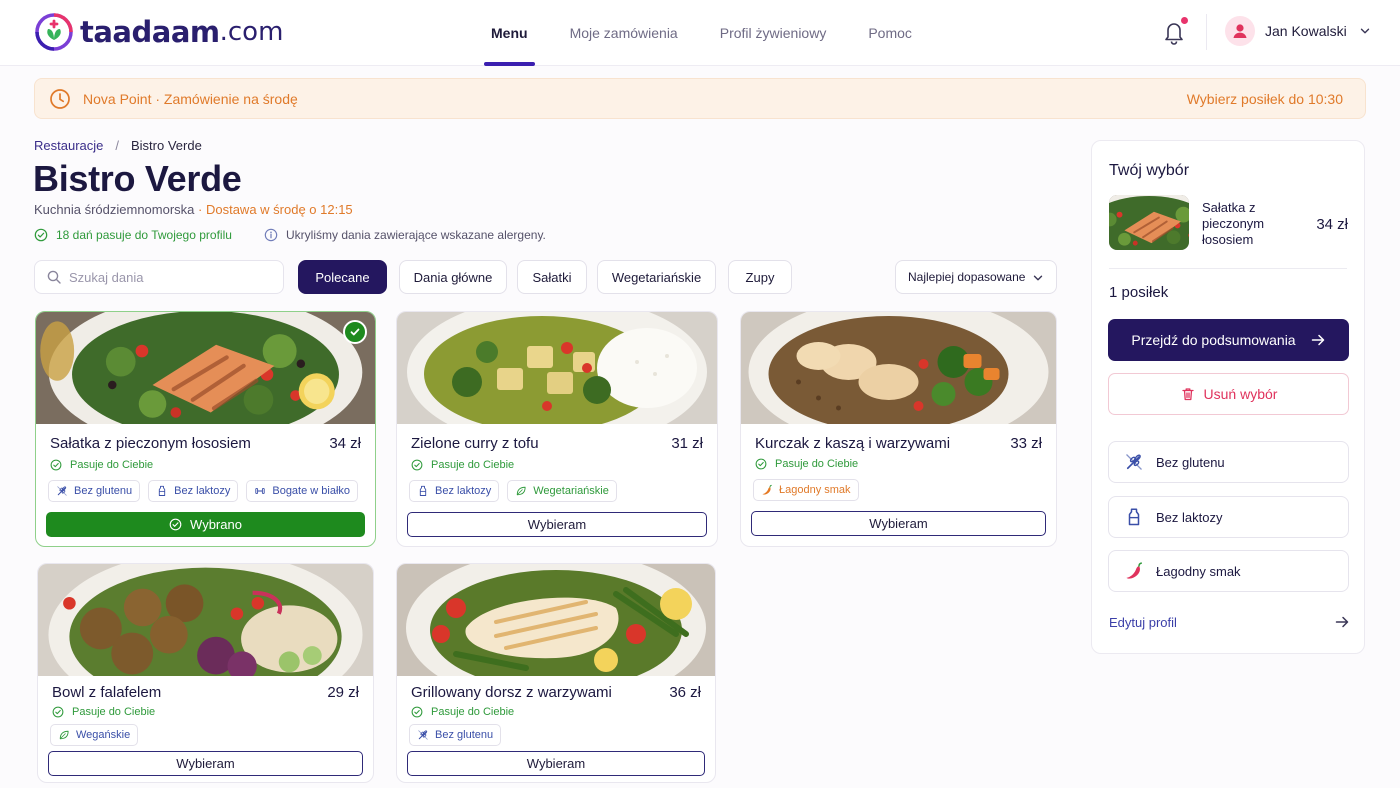  Describe the element at coordinates (202, 491) in the screenshot. I see `tag-label: Bez laktozy` at that location.